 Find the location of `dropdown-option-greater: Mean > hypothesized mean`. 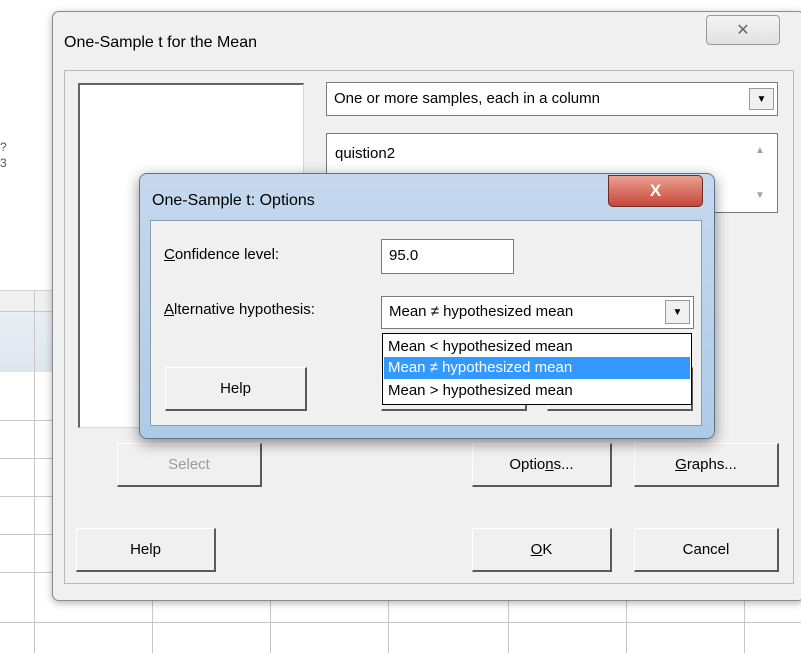

dropdown-option-greater: Mean > hypothesized mean is located at coordinates (537, 391).